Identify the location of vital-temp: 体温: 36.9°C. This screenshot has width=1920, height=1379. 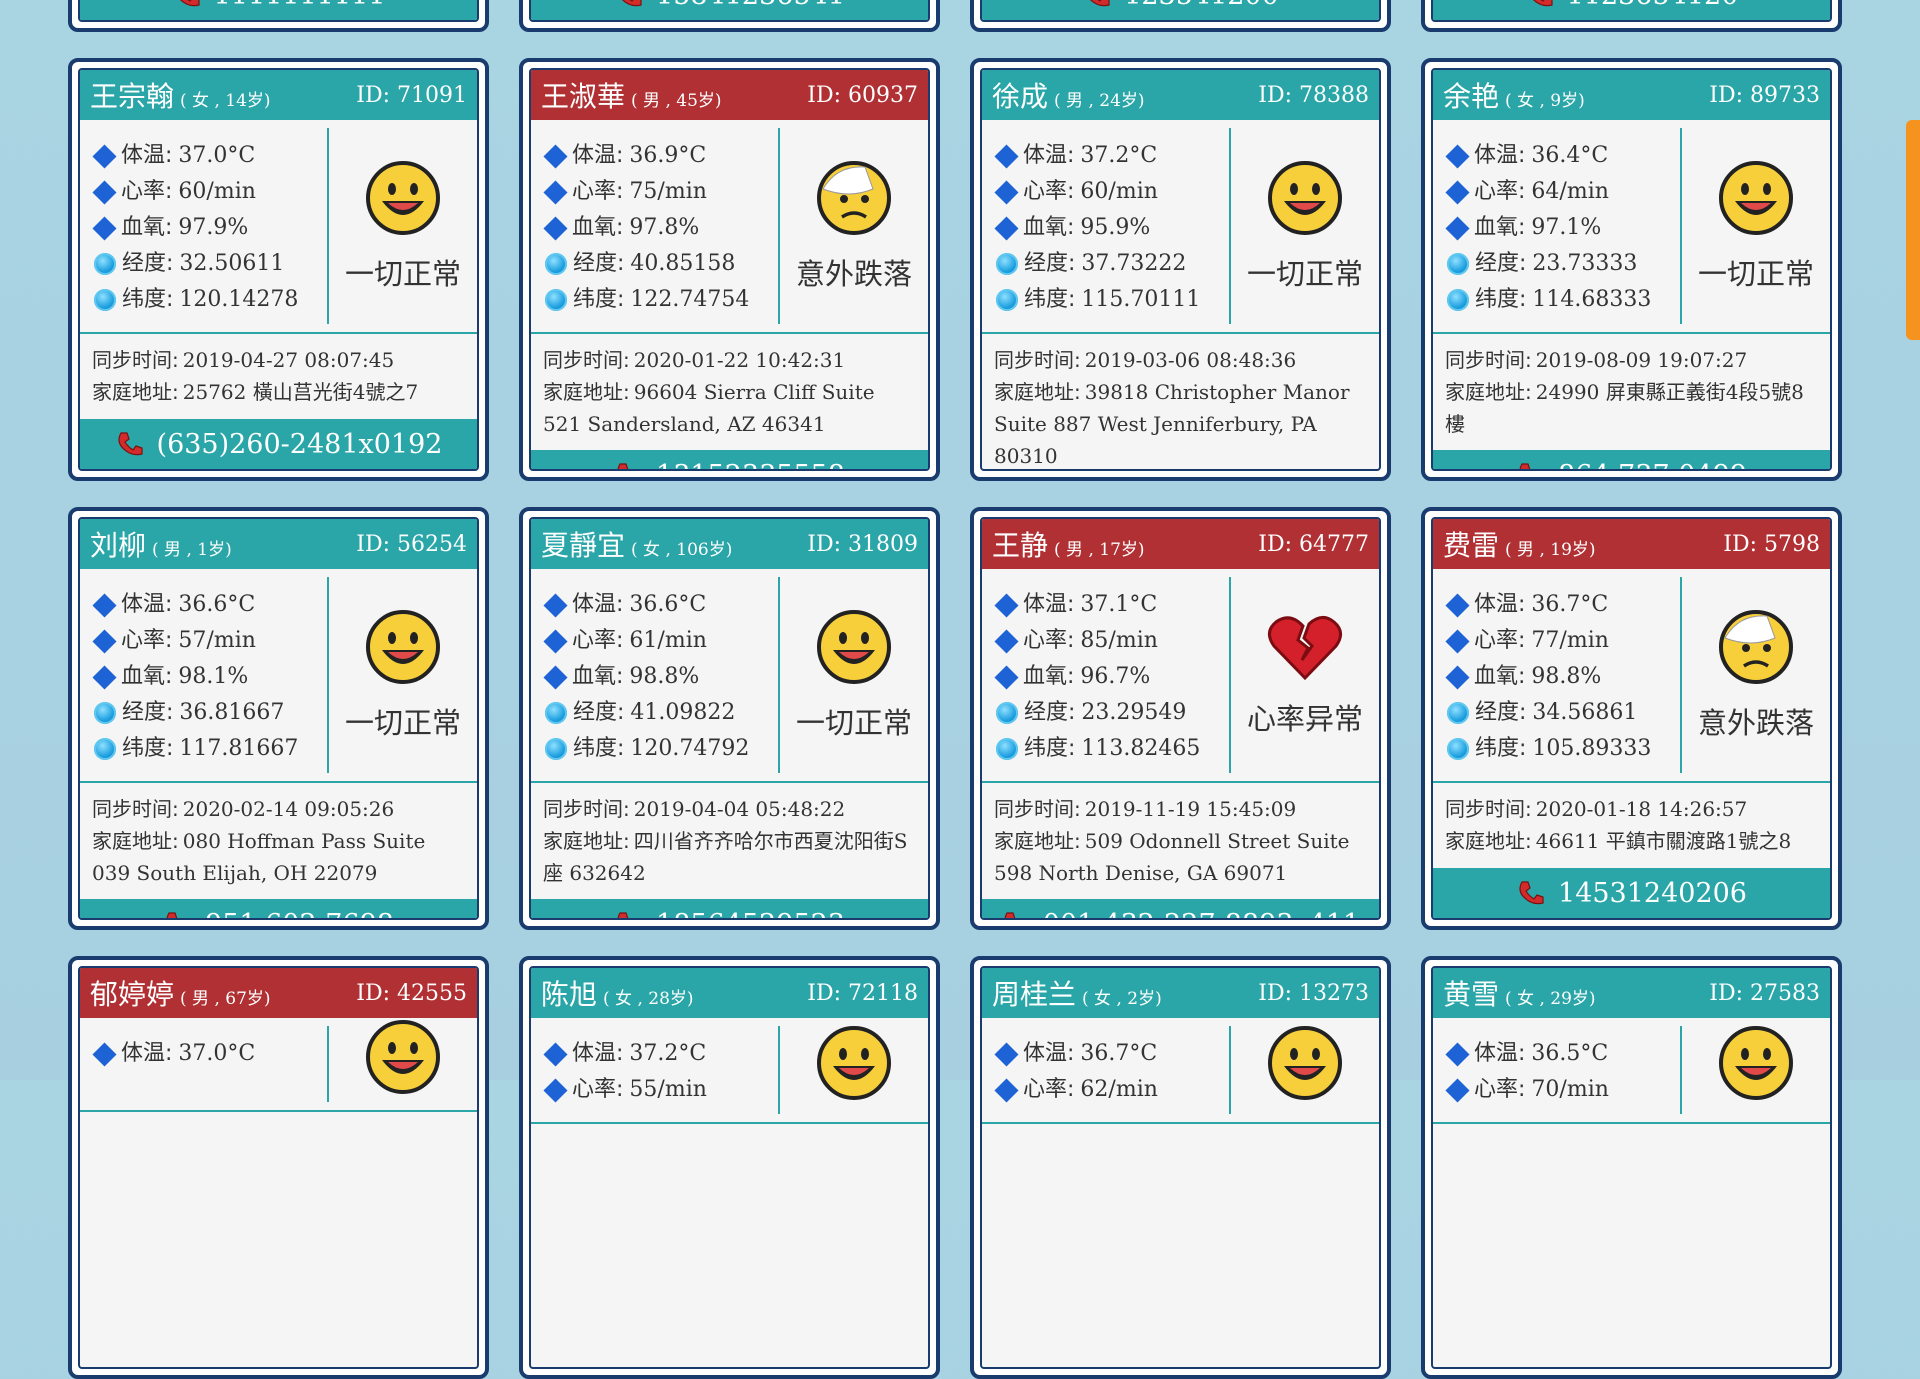
(660, 156).